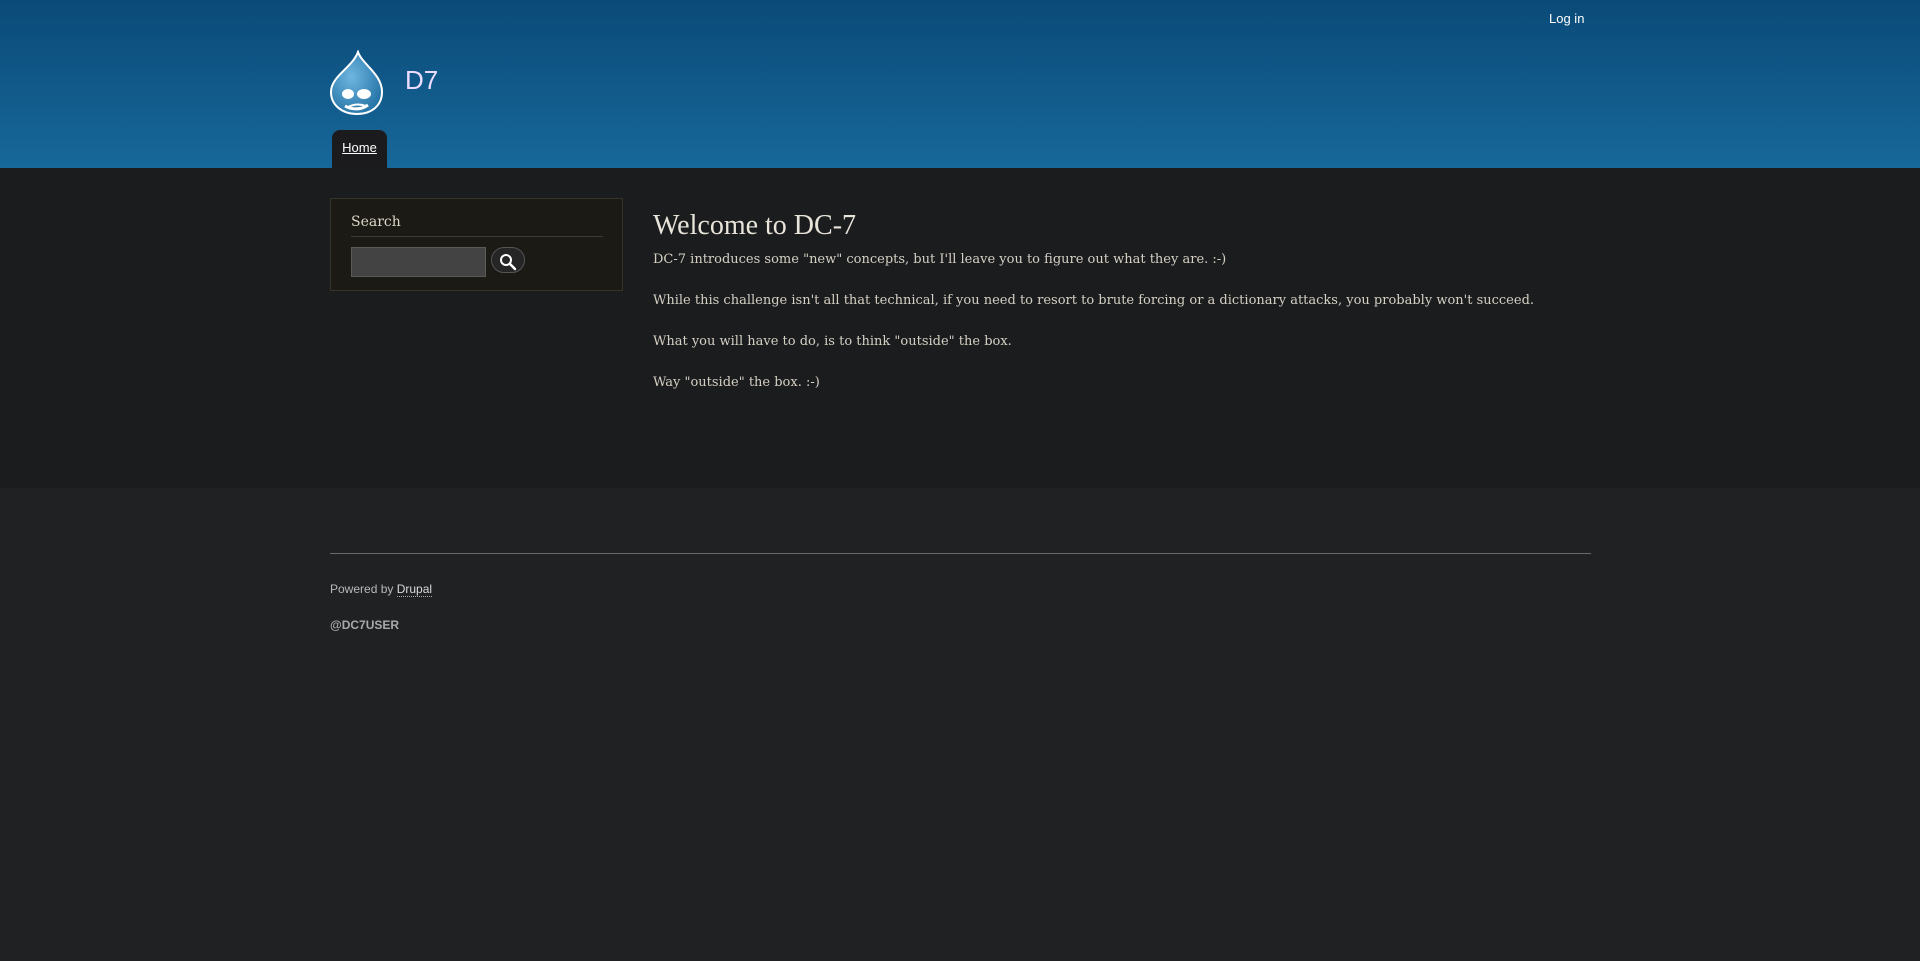 This screenshot has width=1920, height=961. I want to click on search-button, so click(508, 260).